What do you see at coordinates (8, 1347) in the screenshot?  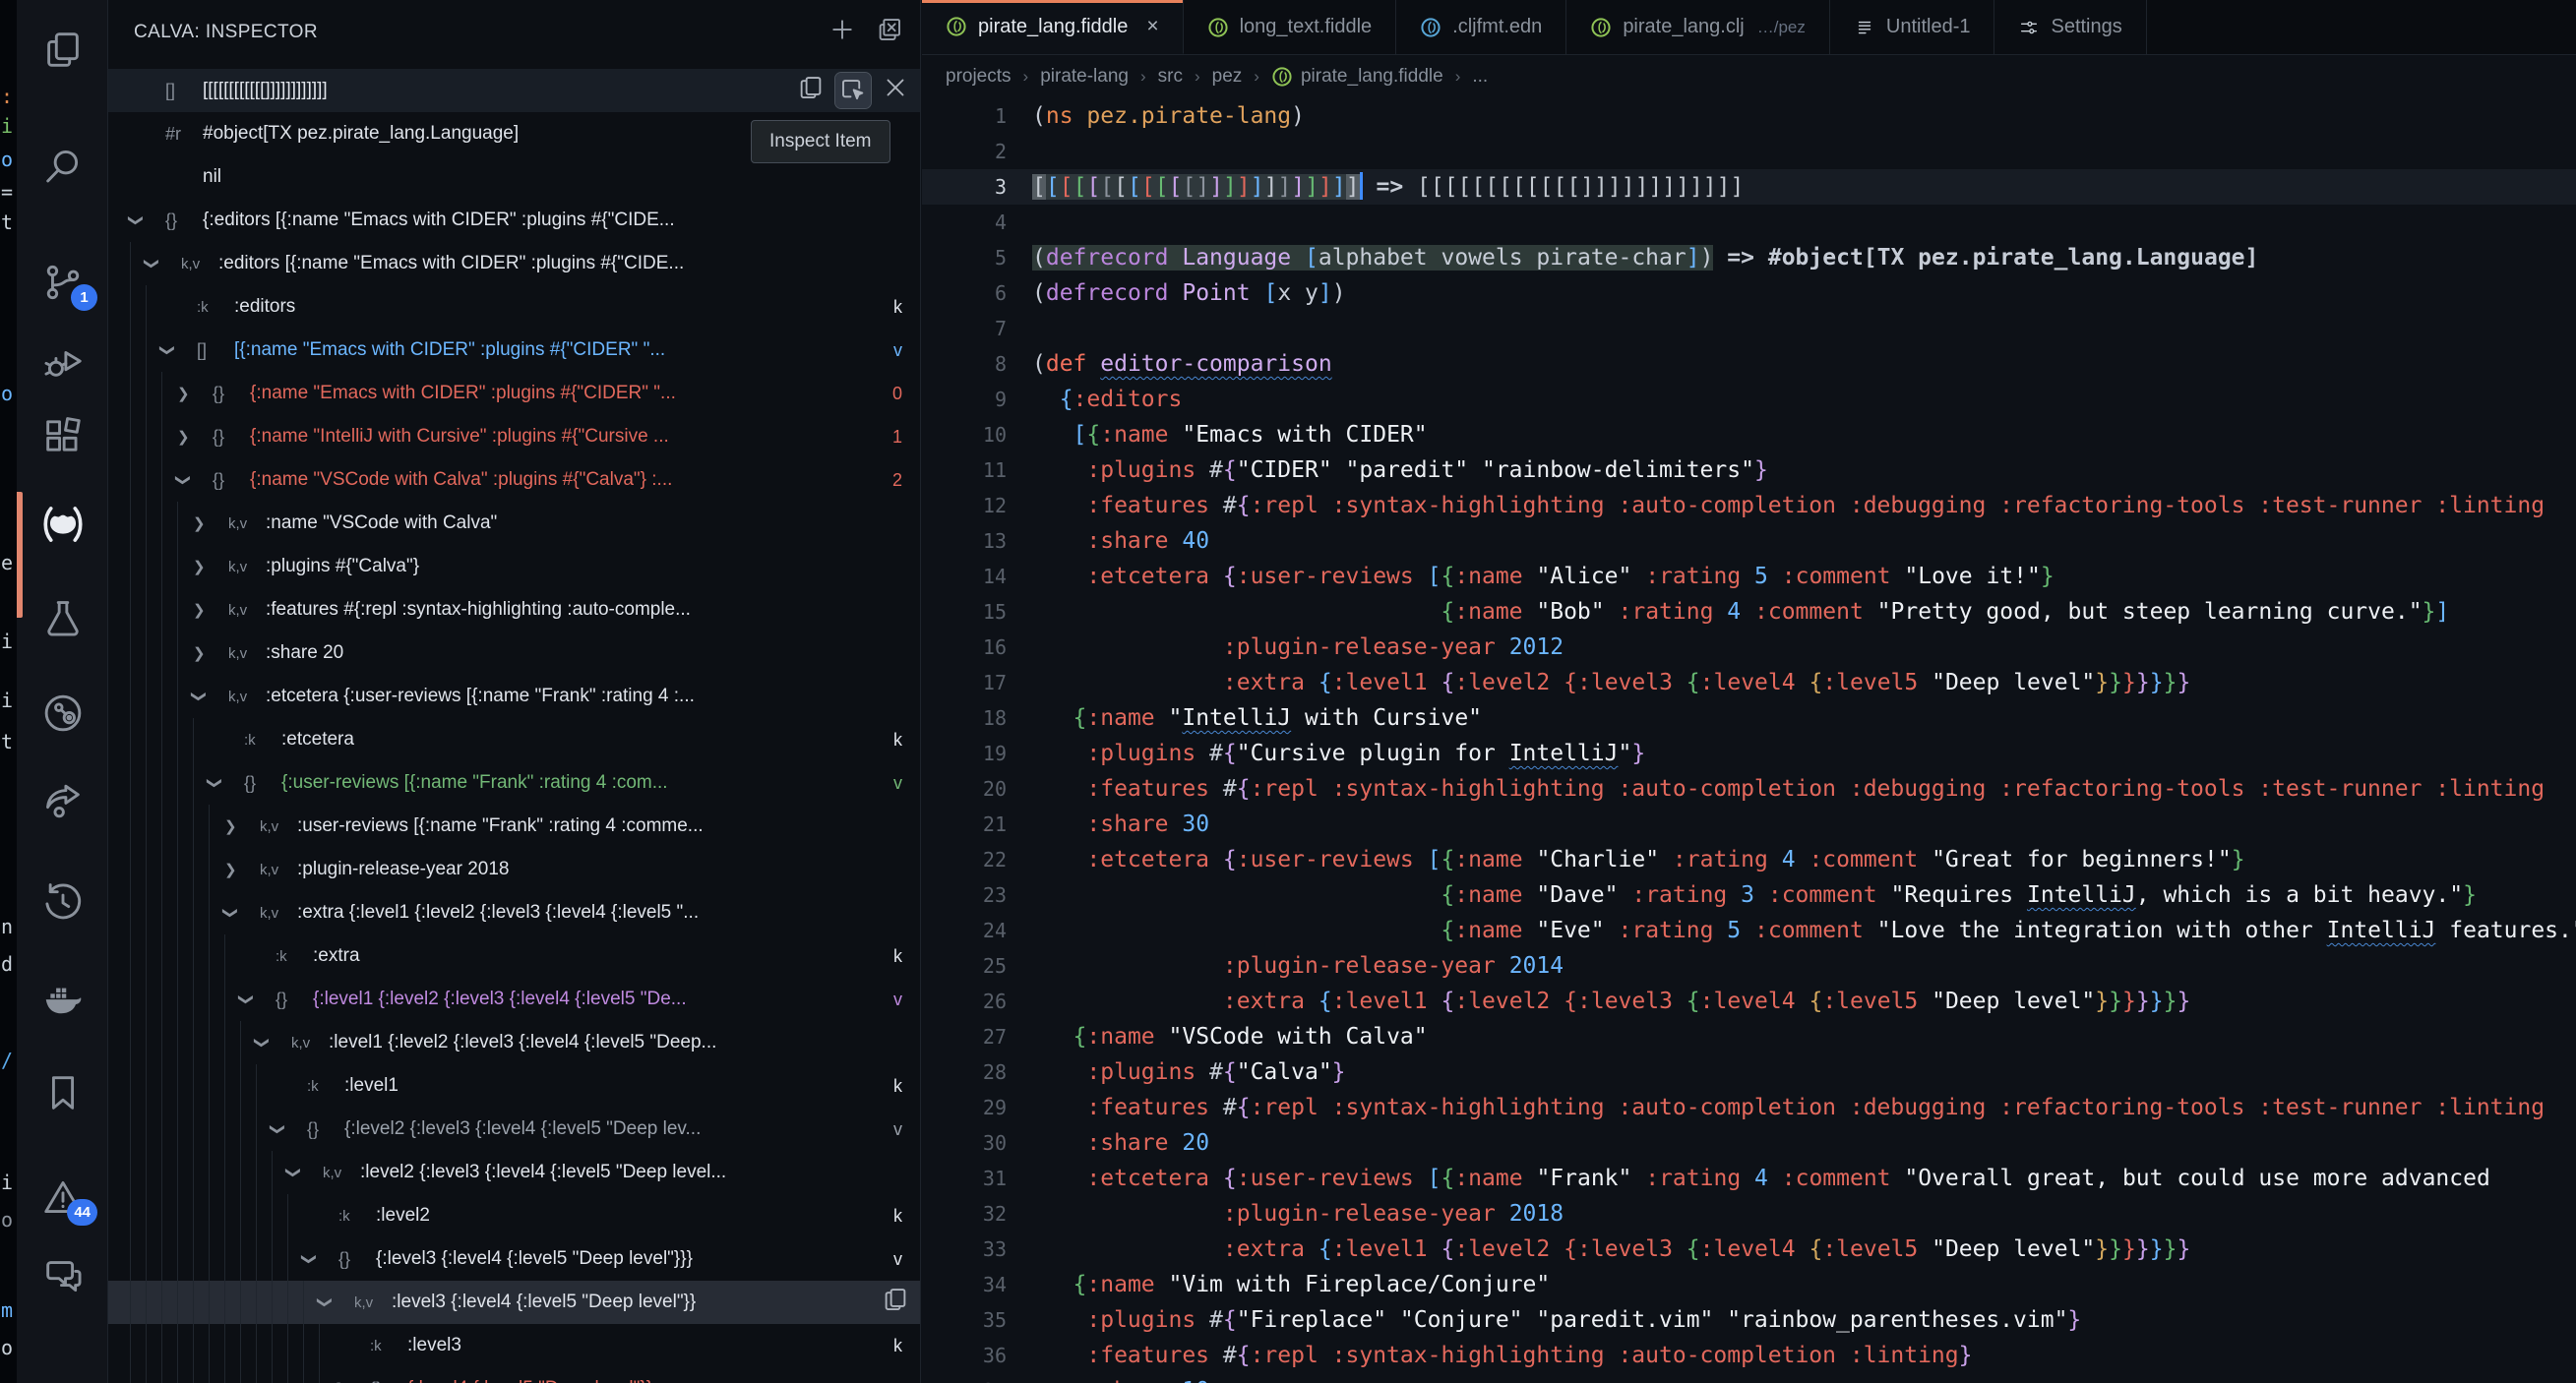 I see `background-text-fragment: o` at bounding box center [8, 1347].